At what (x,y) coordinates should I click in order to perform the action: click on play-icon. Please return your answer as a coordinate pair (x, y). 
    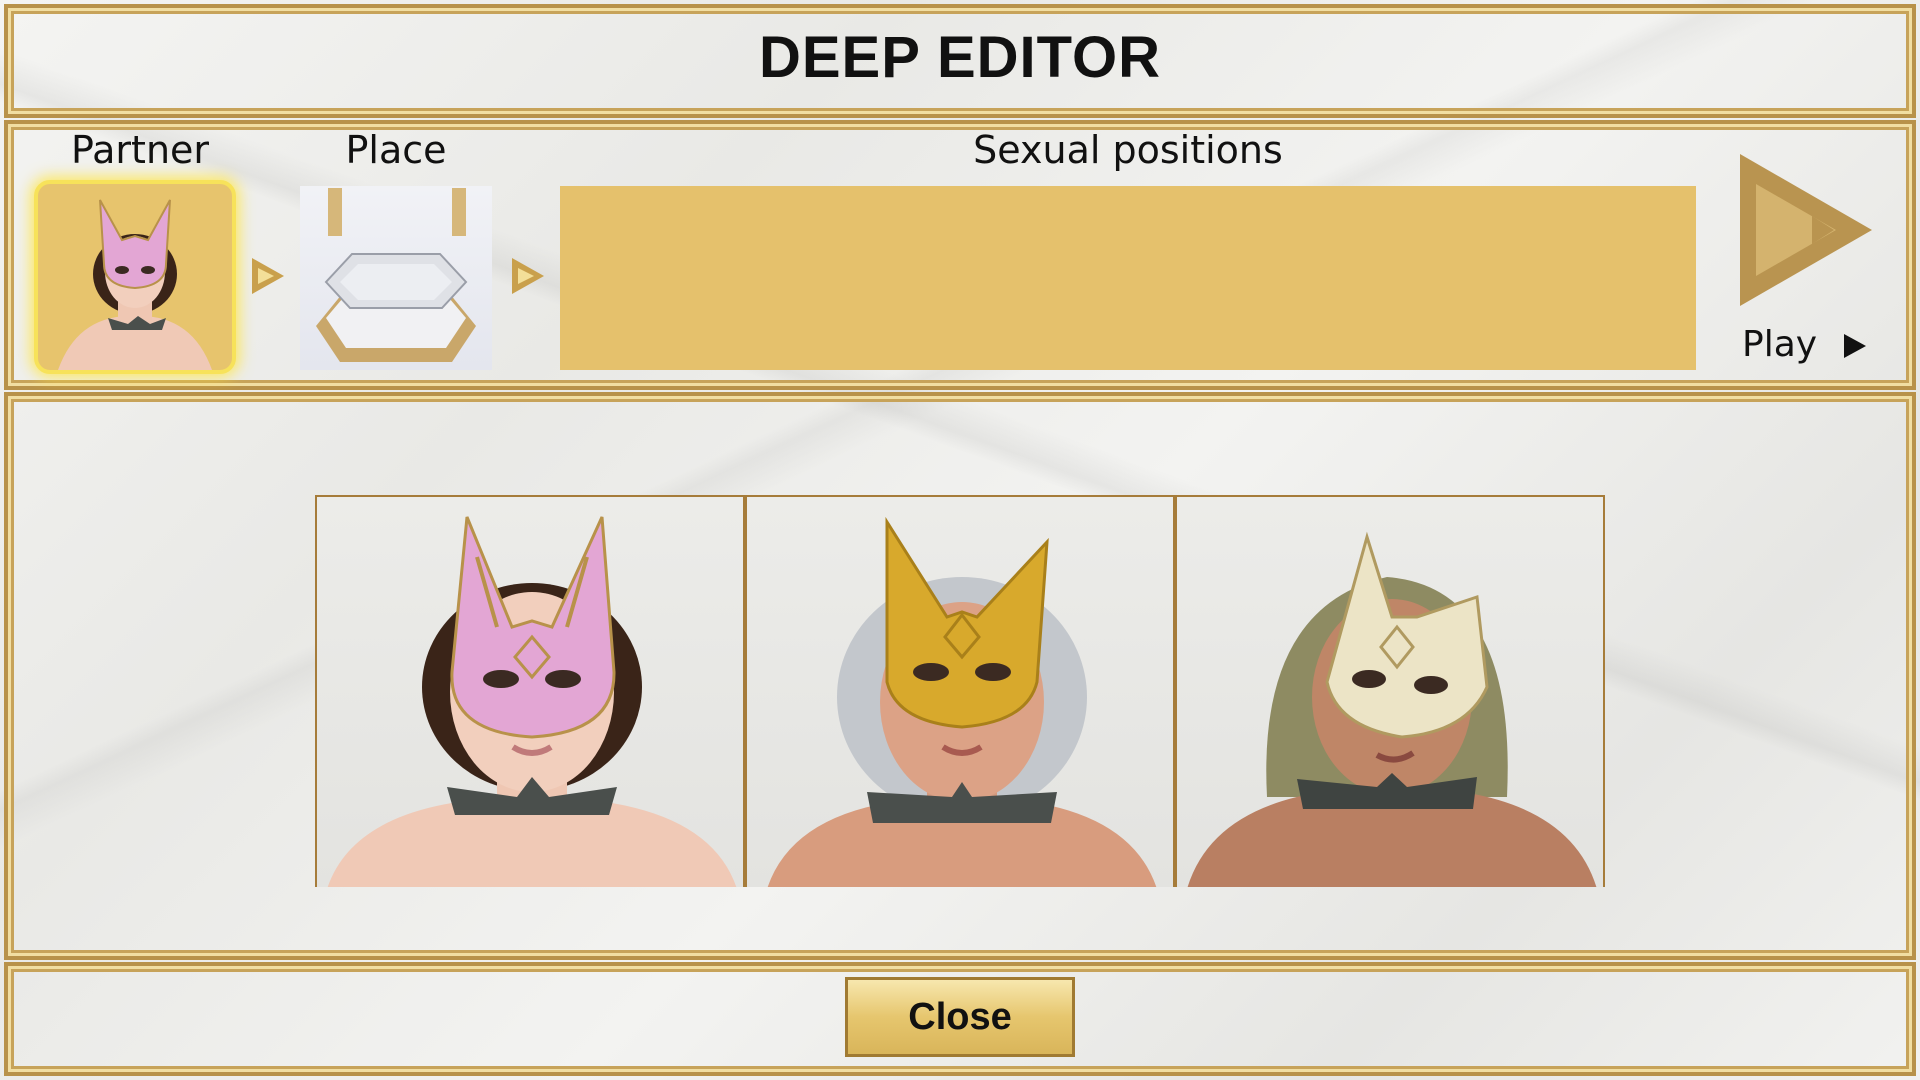
    Looking at the image, I should click on (1806, 230).